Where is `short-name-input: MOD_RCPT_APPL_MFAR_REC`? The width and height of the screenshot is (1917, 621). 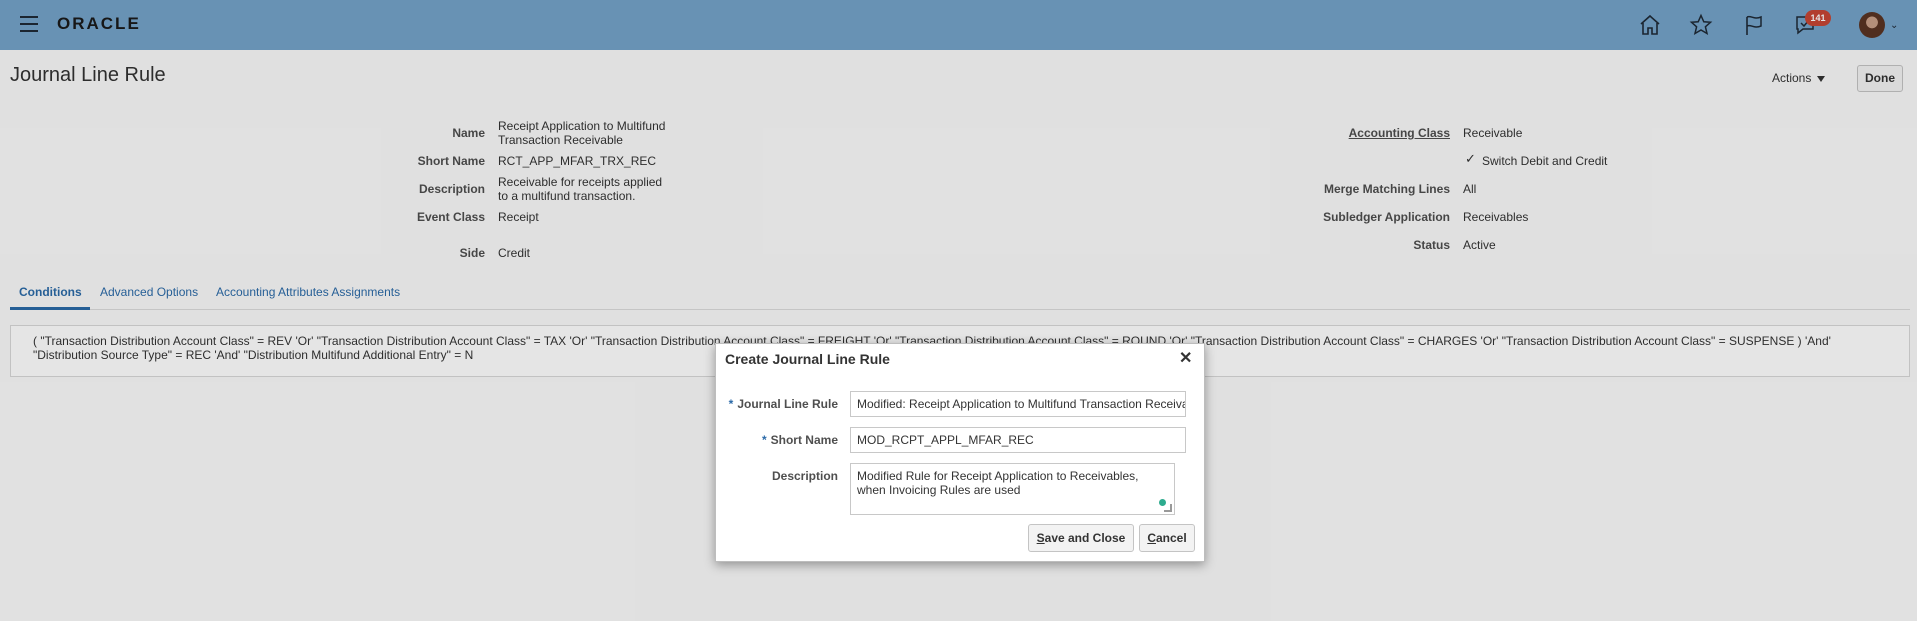
short-name-input: MOD_RCPT_APPL_MFAR_REC is located at coordinates (1018, 440).